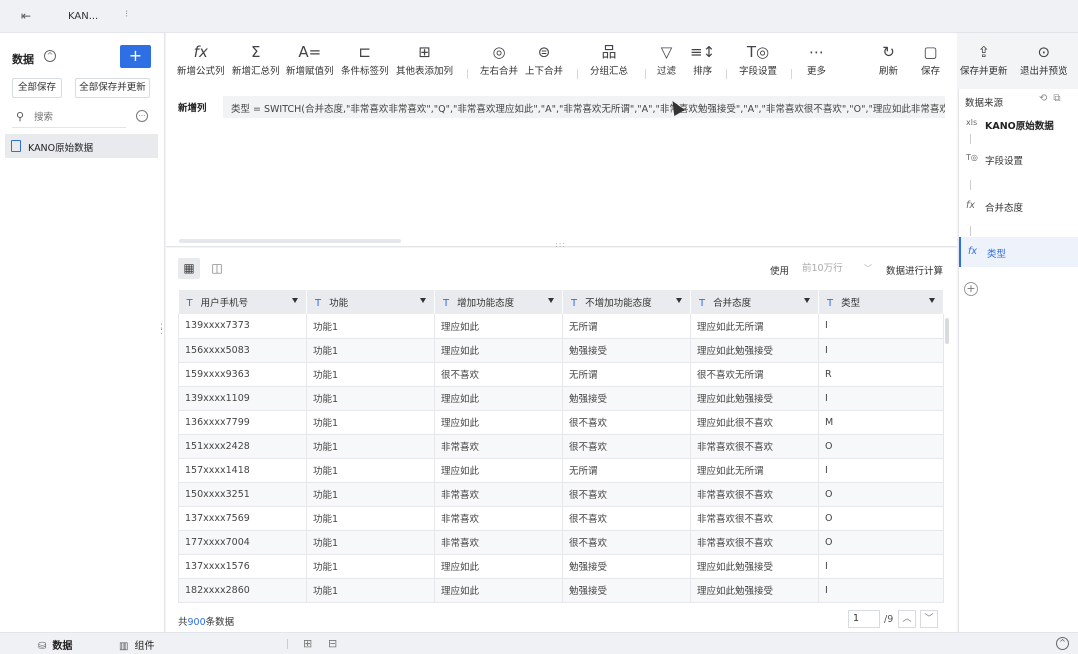 This screenshot has width=1078, height=654. What do you see at coordinates (816, 59) in the screenshot?
I see `more-button: ⋯ 更多` at bounding box center [816, 59].